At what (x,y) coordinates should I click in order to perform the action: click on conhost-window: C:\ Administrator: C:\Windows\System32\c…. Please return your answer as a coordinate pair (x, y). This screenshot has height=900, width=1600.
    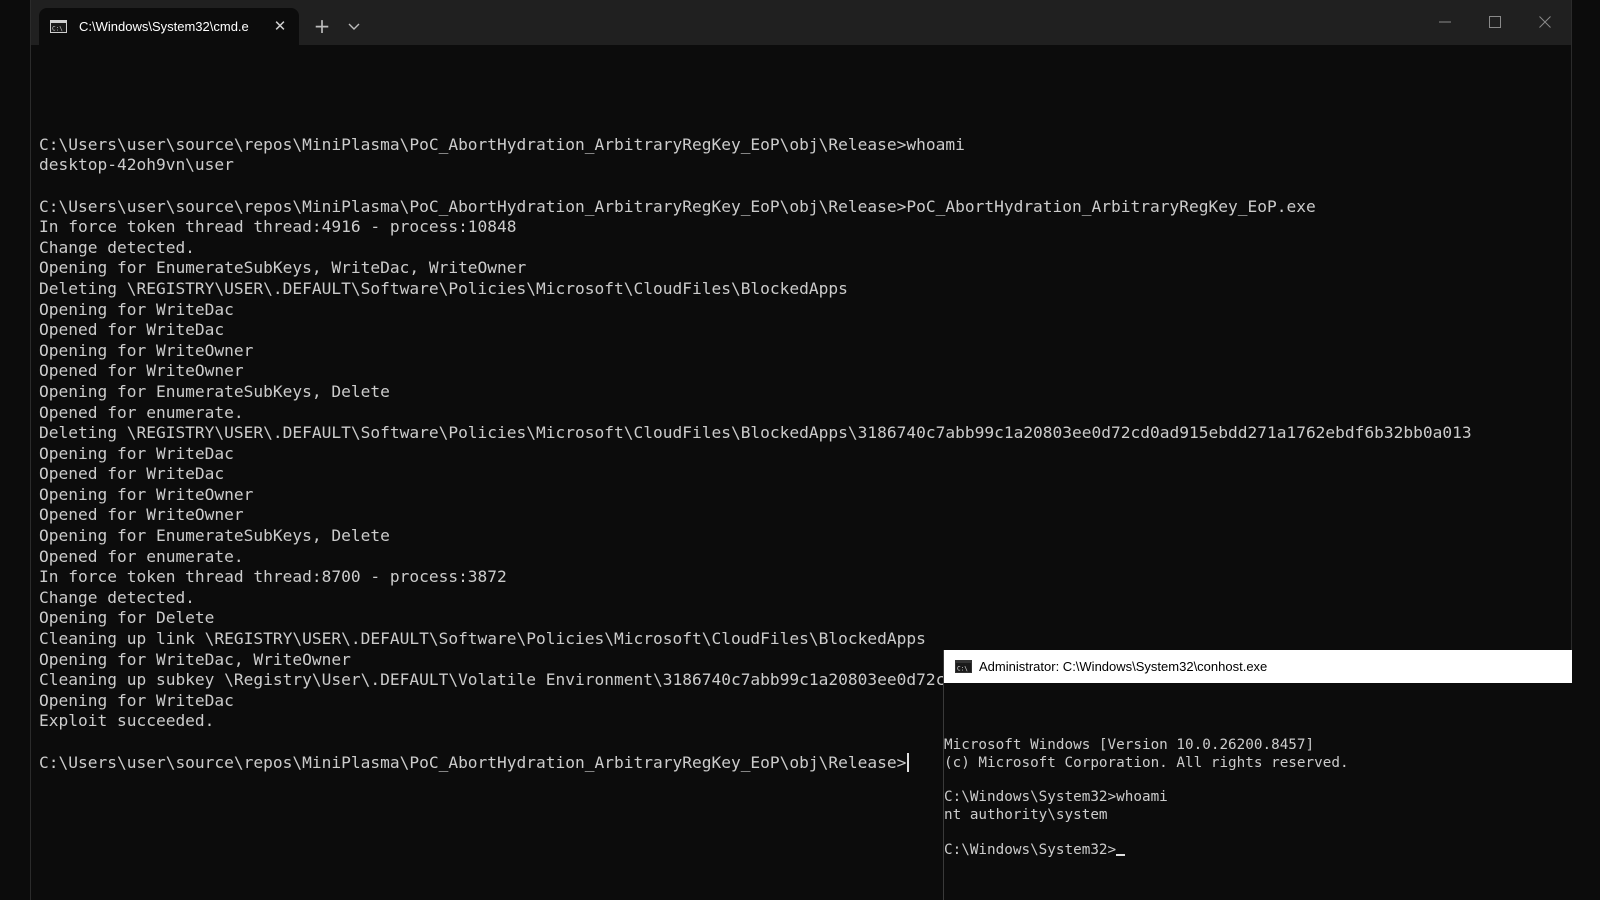
    Looking at the image, I should click on (1257, 775).